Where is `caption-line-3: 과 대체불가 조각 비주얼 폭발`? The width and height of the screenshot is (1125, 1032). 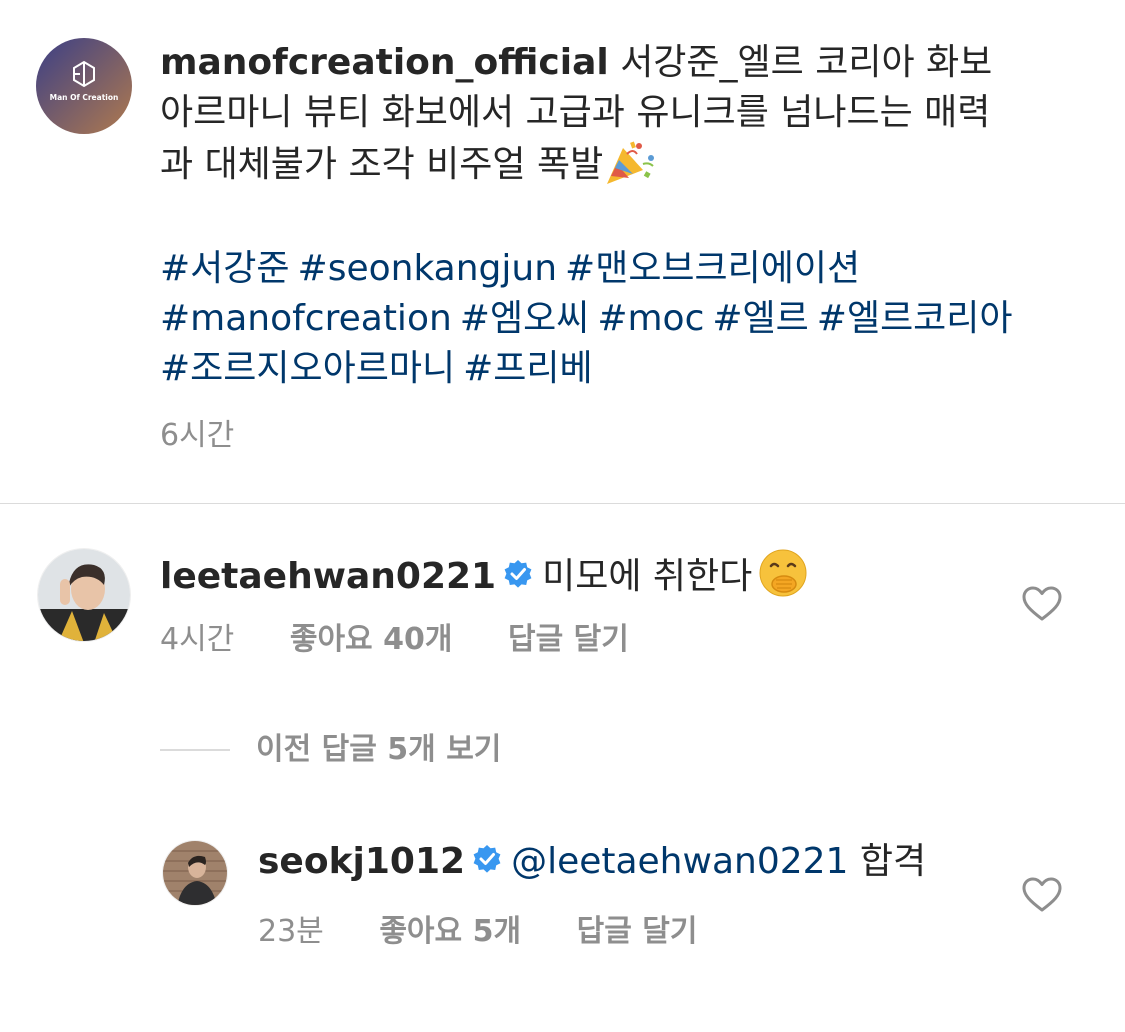
caption-line-3: 과 대체불가 조각 비주얼 폭발 is located at coordinates (382, 164).